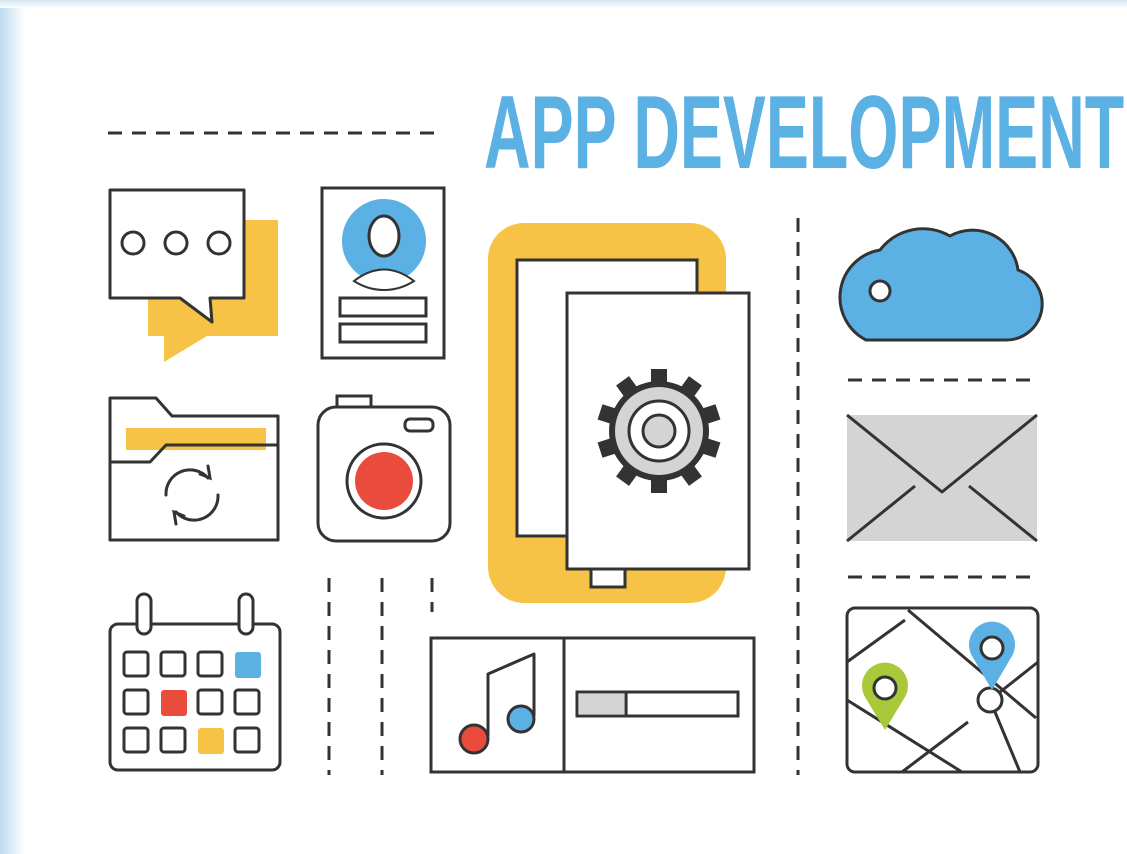 Image resolution: width=1127 pixels, height=854 pixels. I want to click on progress-bar, so click(657, 704).